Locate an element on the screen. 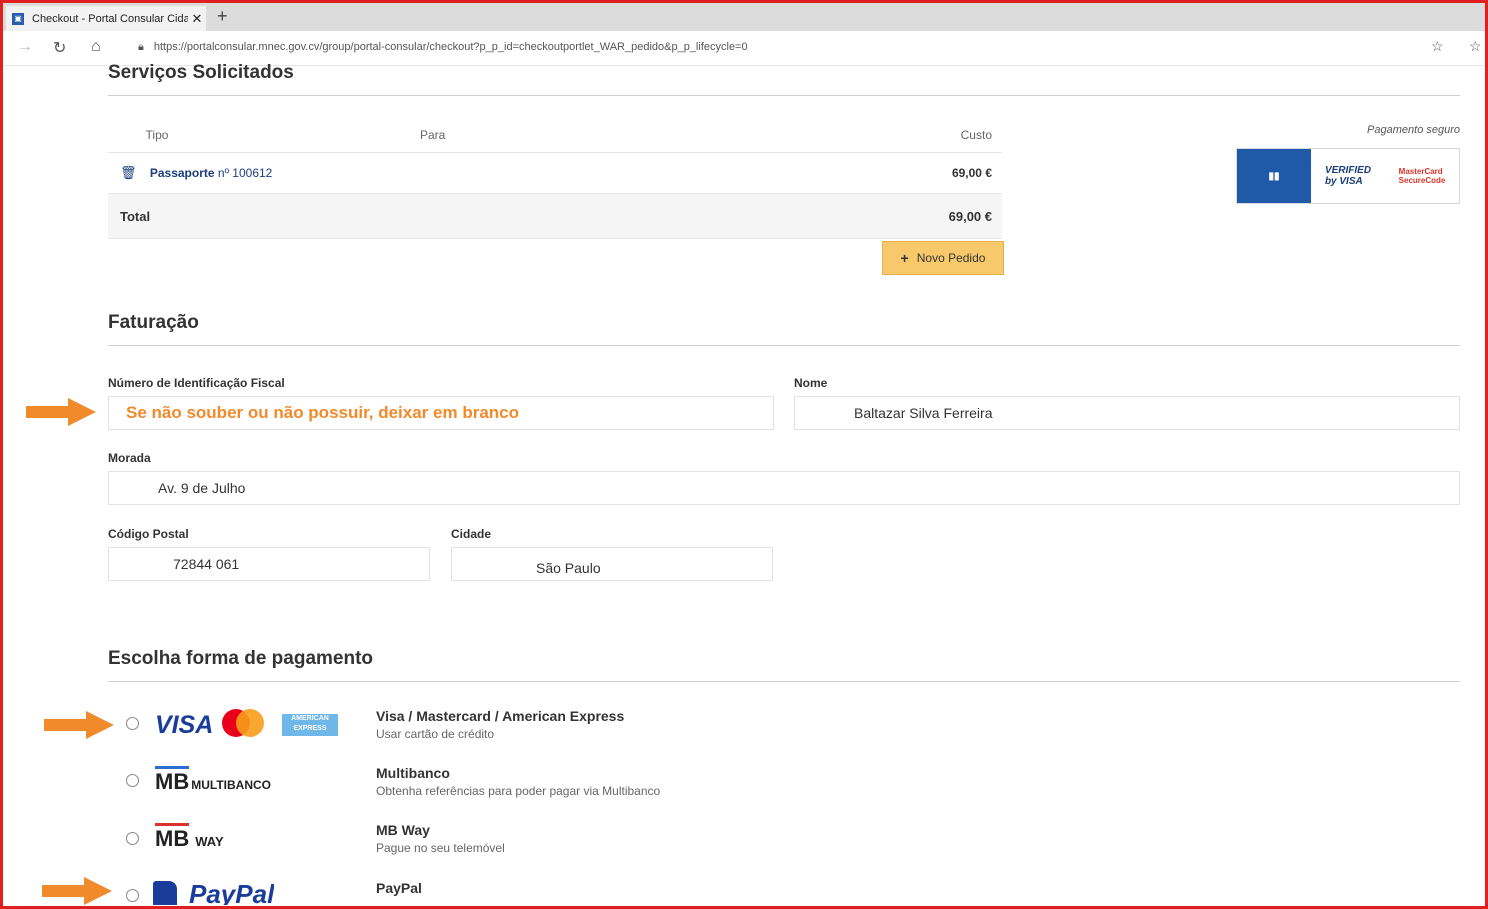 The height and width of the screenshot is (909, 1488). payment-option-title: Visa / Mastercard / American Express is located at coordinates (500, 716).